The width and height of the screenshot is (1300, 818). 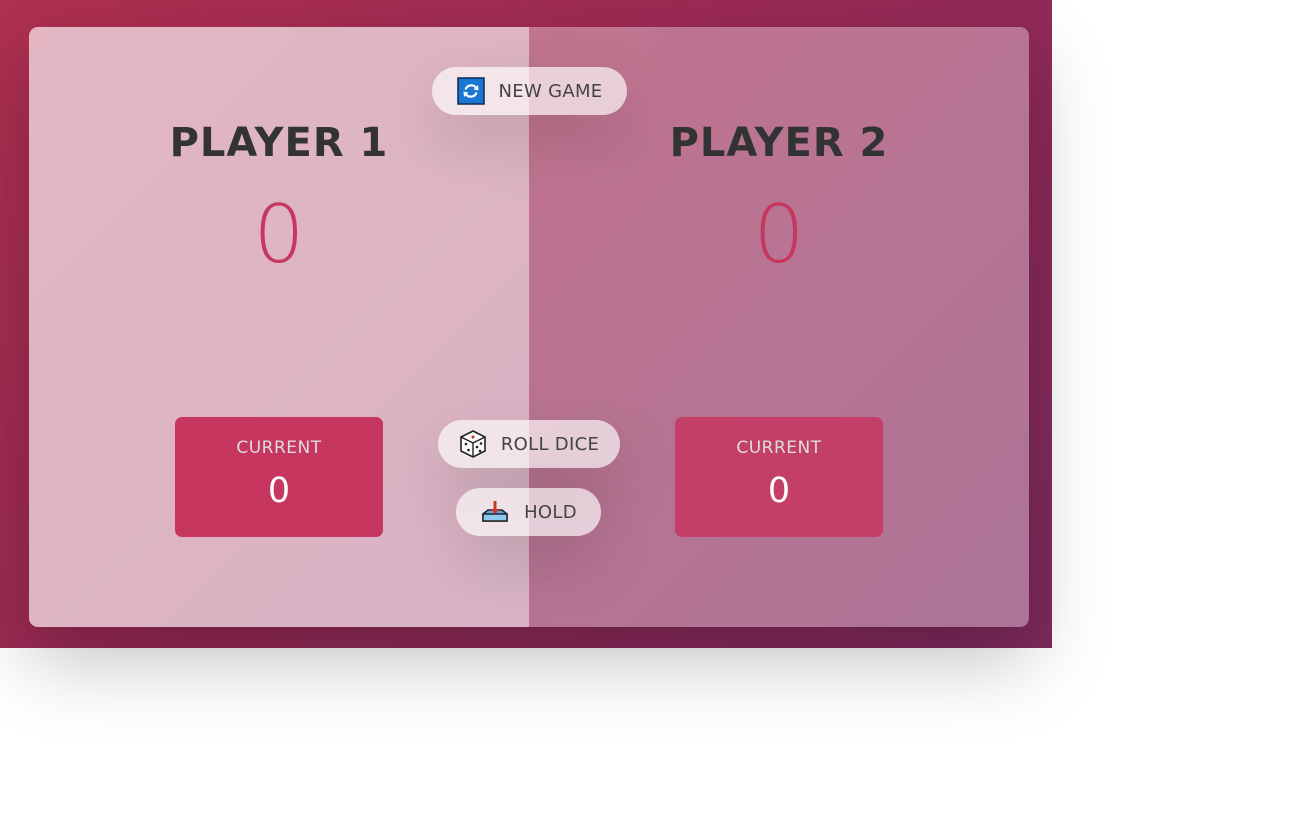 I want to click on hold-icon, so click(x=495, y=512).